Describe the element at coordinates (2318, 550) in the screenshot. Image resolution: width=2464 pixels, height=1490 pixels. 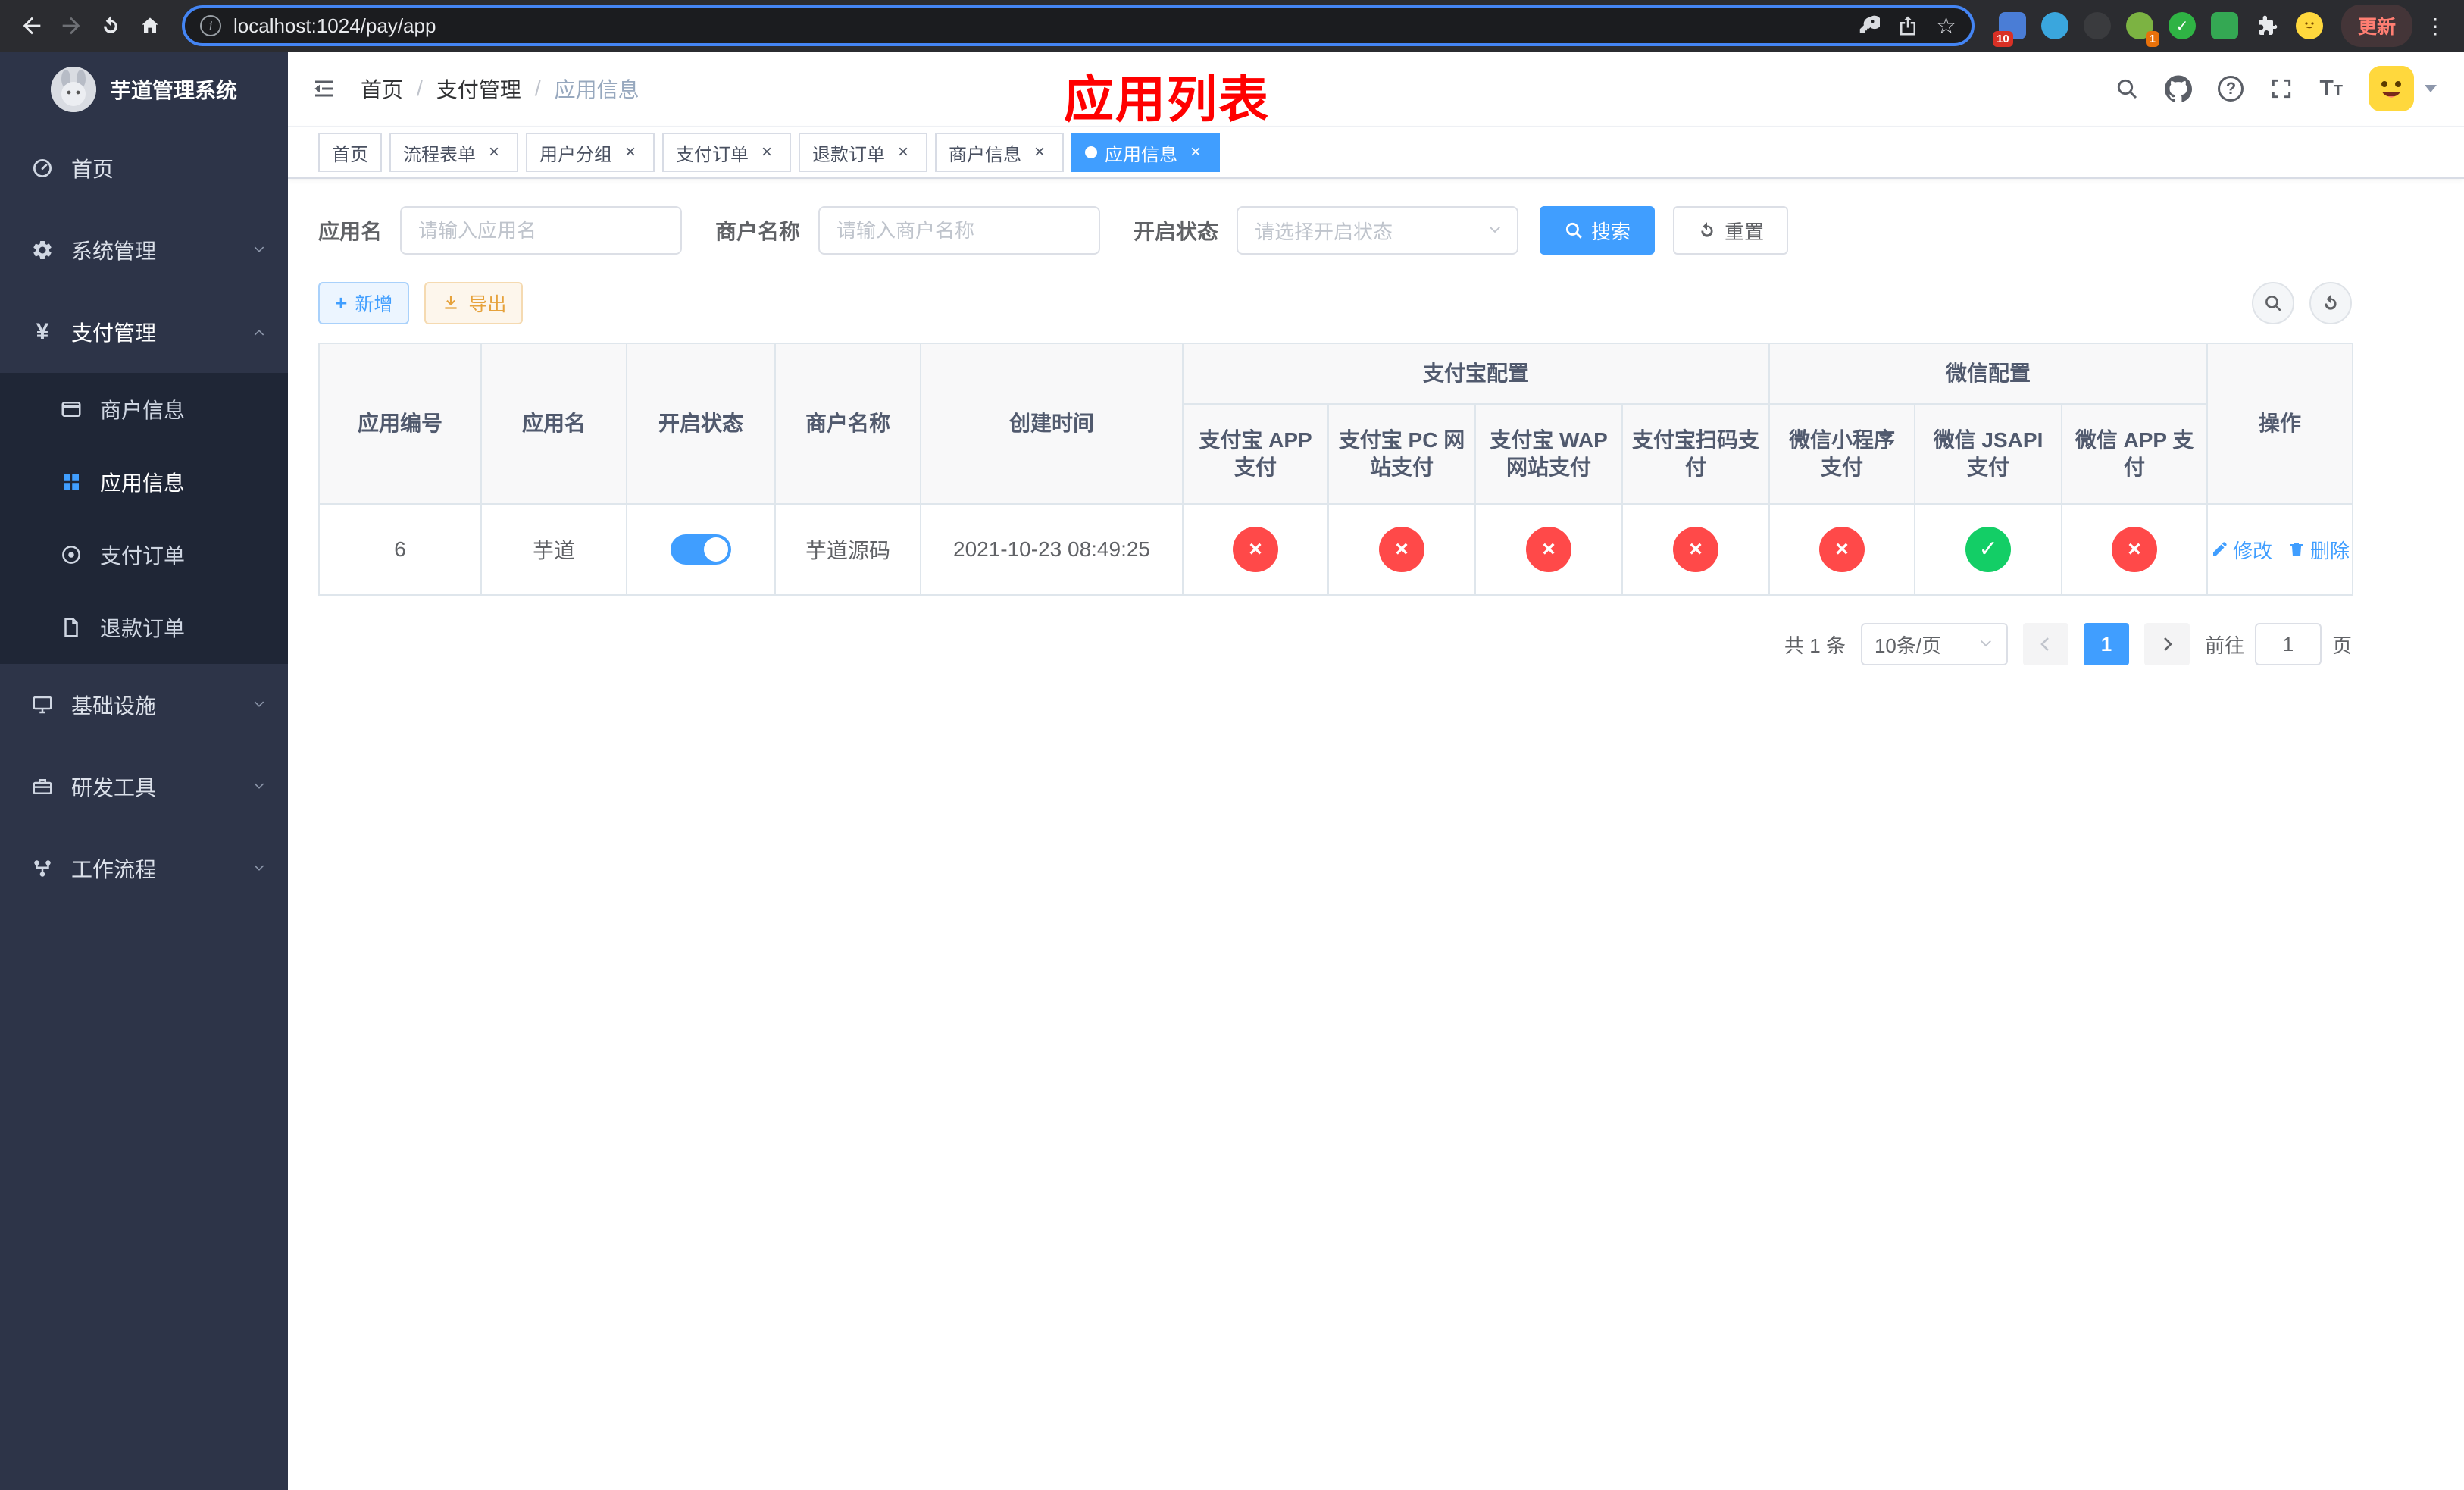
I see `delete-button: 删除` at that location.